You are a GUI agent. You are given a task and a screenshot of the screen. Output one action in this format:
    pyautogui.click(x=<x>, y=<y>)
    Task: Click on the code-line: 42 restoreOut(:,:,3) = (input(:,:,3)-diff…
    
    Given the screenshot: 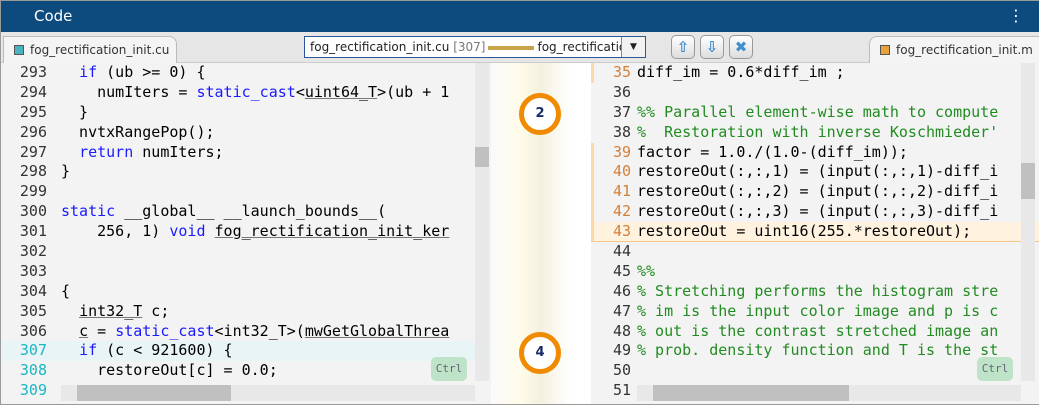 What is the action you would take?
    pyautogui.click(x=815, y=212)
    